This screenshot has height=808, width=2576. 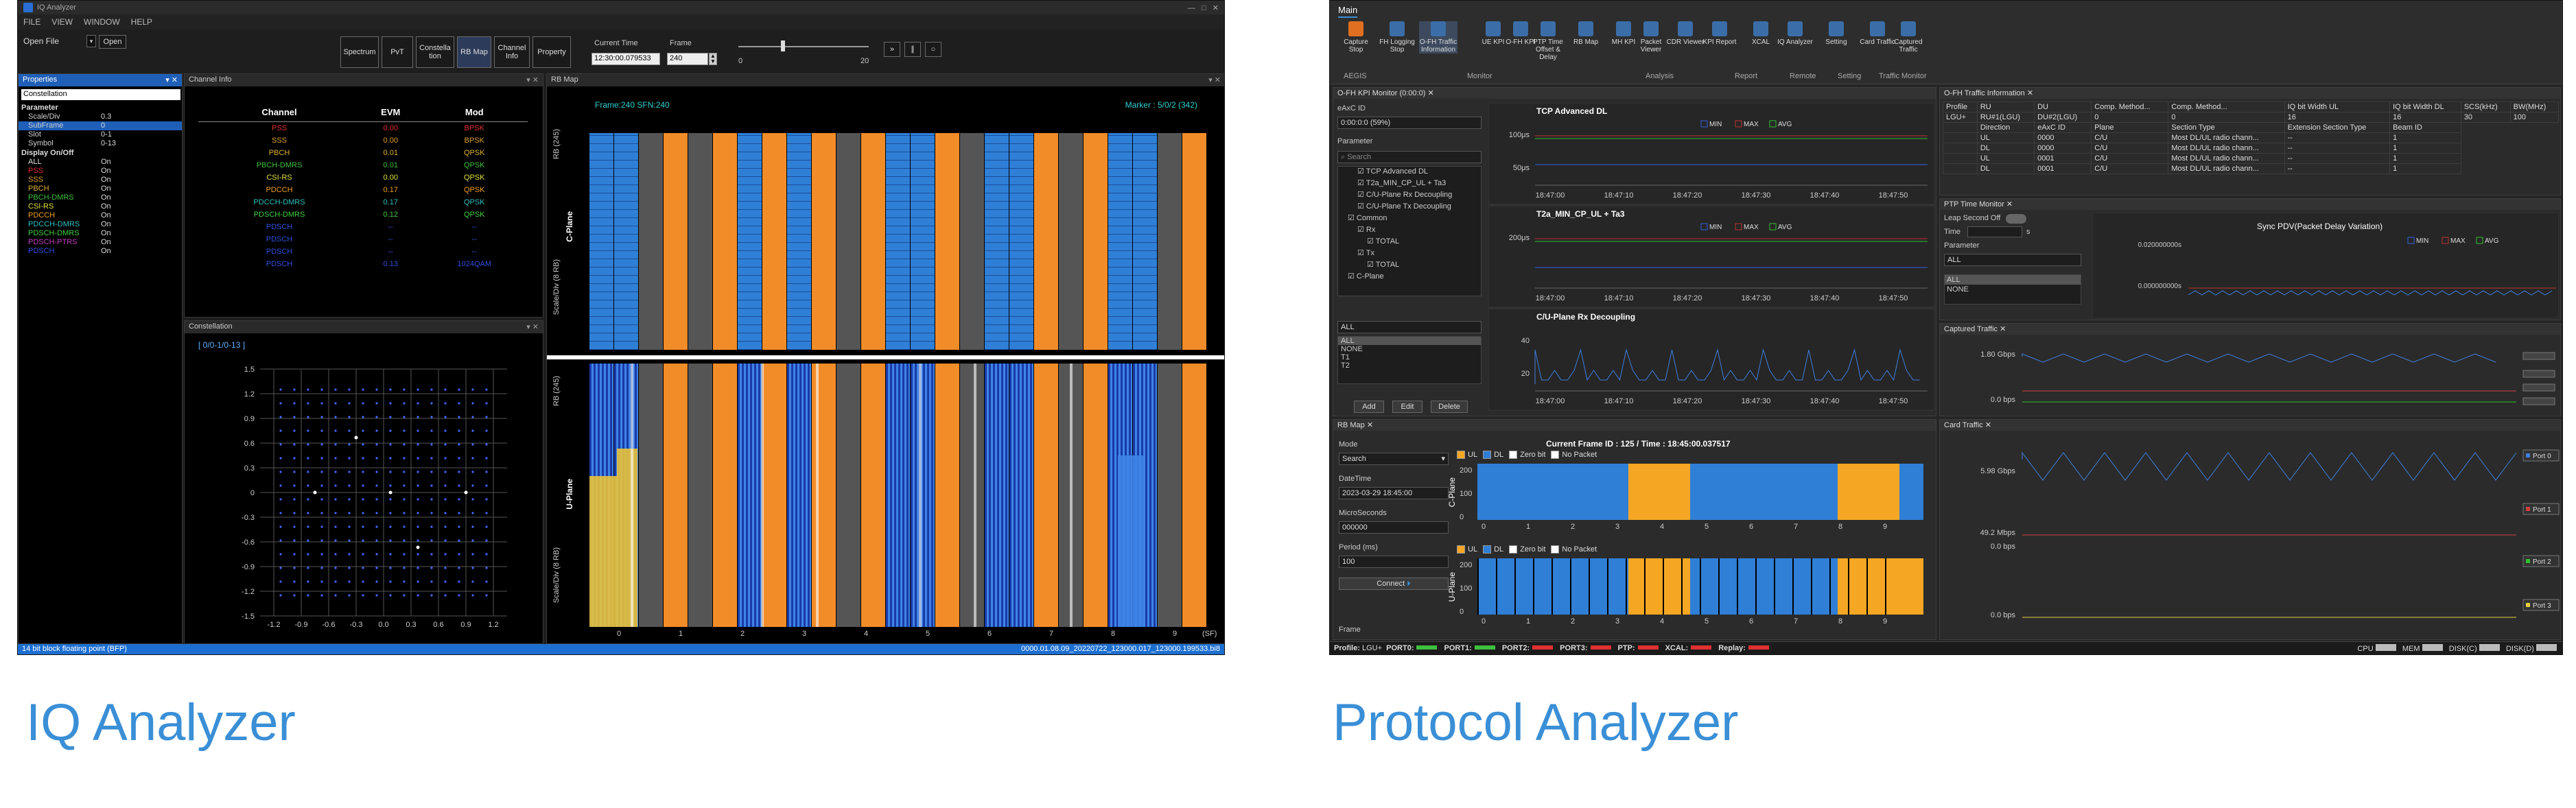 What do you see at coordinates (1836, 33) in the screenshot?
I see `ribbon-button: Setting` at bounding box center [1836, 33].